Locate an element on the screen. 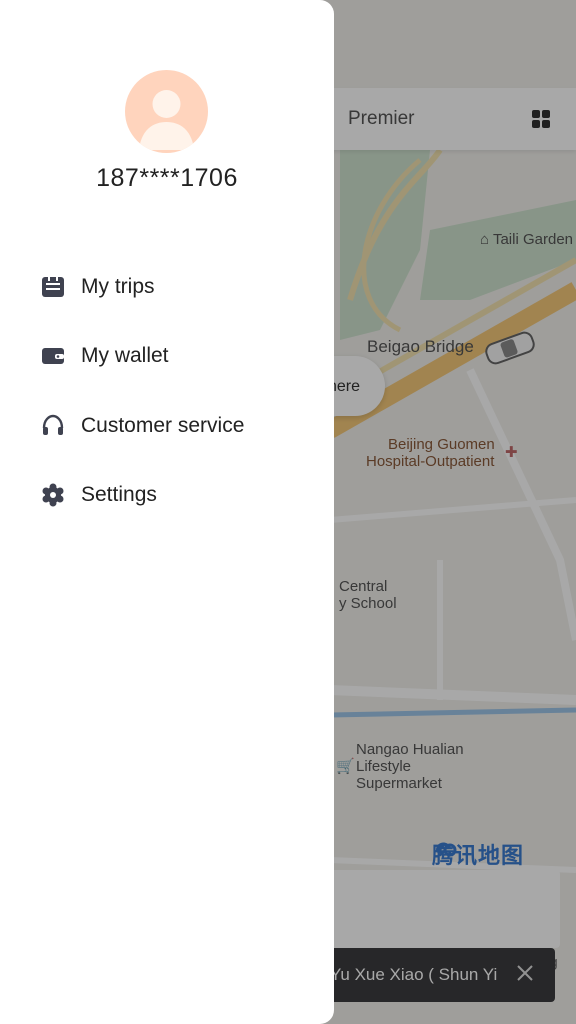 The width and height of the screenshot is (576, 1024). gear-icon is located at coordinates (53, 495).